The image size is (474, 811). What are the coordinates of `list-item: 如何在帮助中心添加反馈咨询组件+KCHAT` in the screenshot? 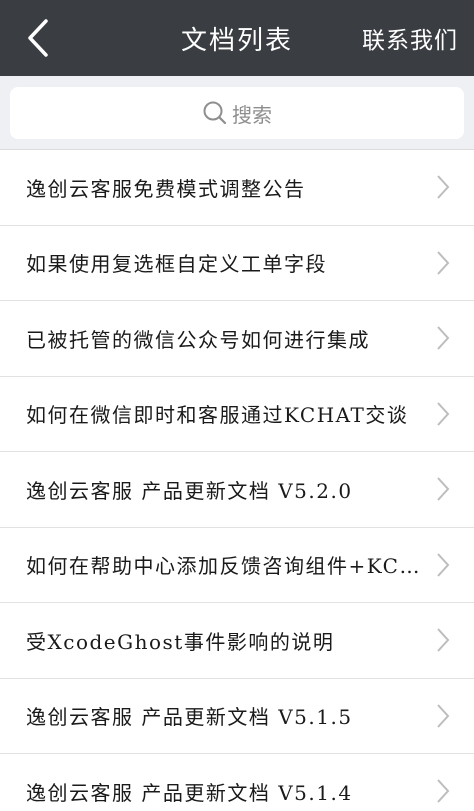 It's located at (237, 565).